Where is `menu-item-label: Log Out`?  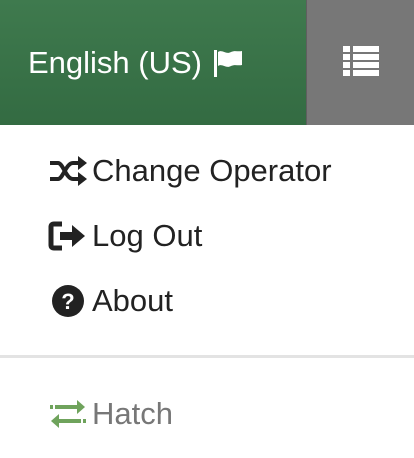 menu-item-label: Log Out is located at coordinates (147, 235).